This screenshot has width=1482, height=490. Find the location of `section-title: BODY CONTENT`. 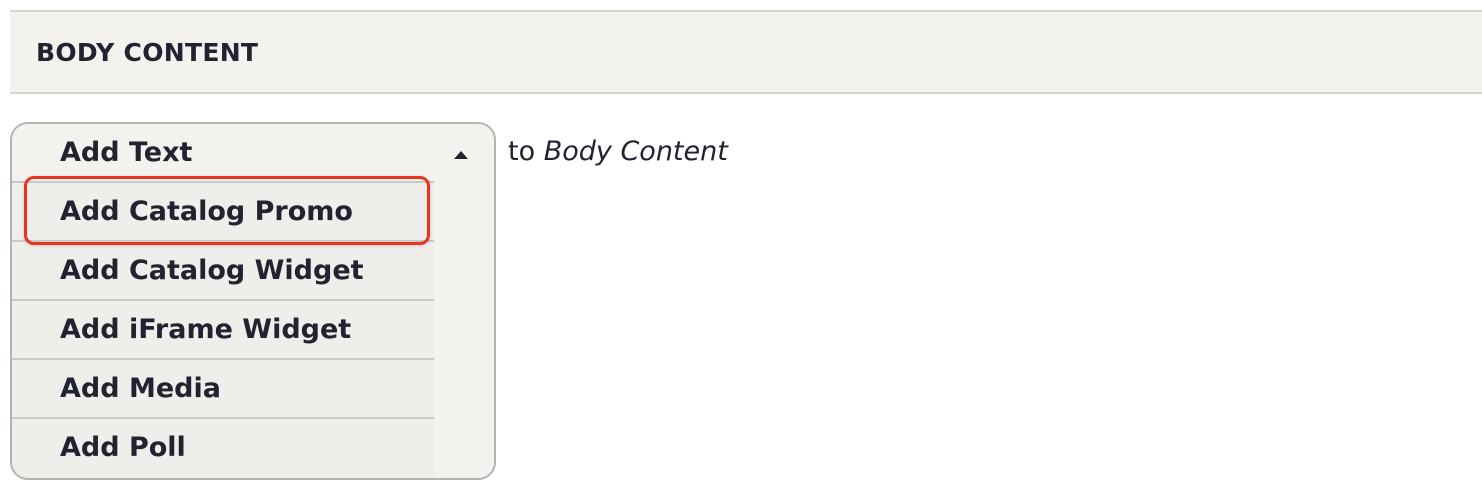

section-title: BODY CONTENT is located at coordinates (147, 52).